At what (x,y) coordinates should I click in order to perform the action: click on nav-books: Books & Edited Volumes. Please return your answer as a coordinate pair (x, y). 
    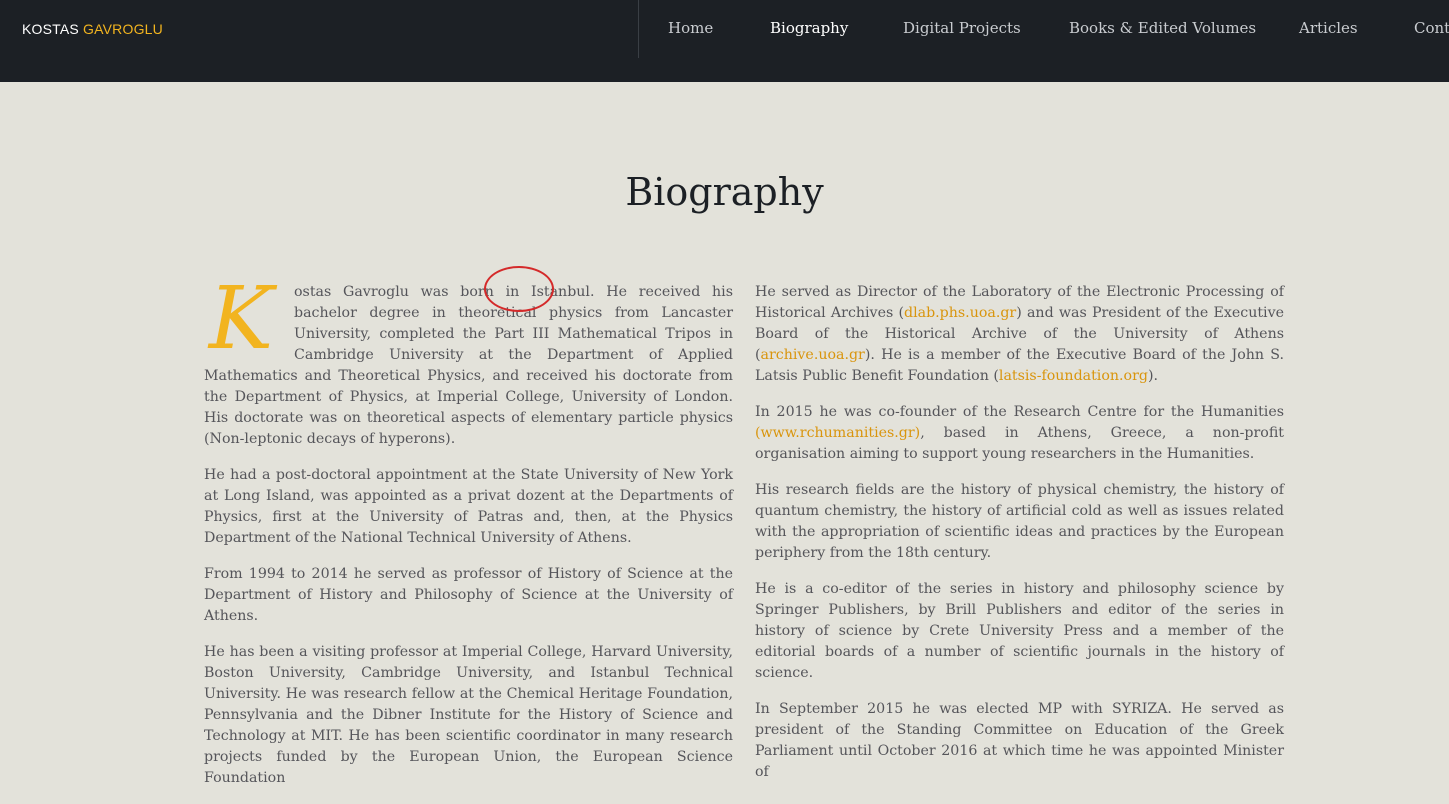
    Looking at the image, I should click on (1162, 28).